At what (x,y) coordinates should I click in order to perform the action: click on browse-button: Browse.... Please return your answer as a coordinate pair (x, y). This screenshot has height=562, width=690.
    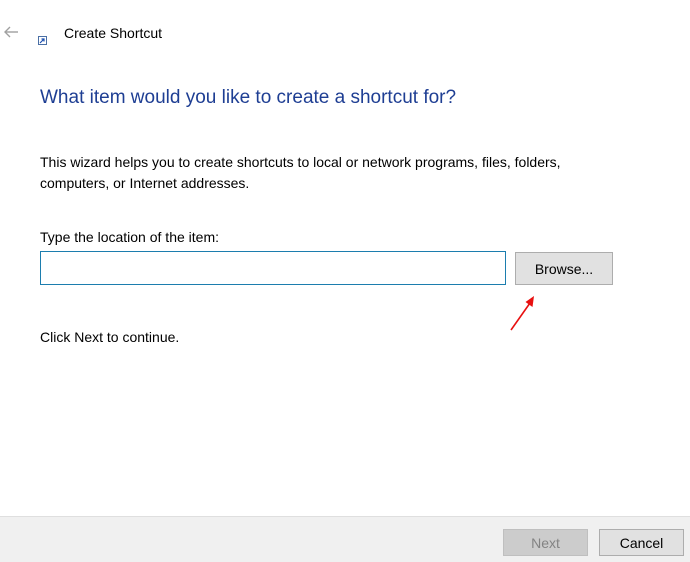
    Looking at the image, I should click on (564, 268).